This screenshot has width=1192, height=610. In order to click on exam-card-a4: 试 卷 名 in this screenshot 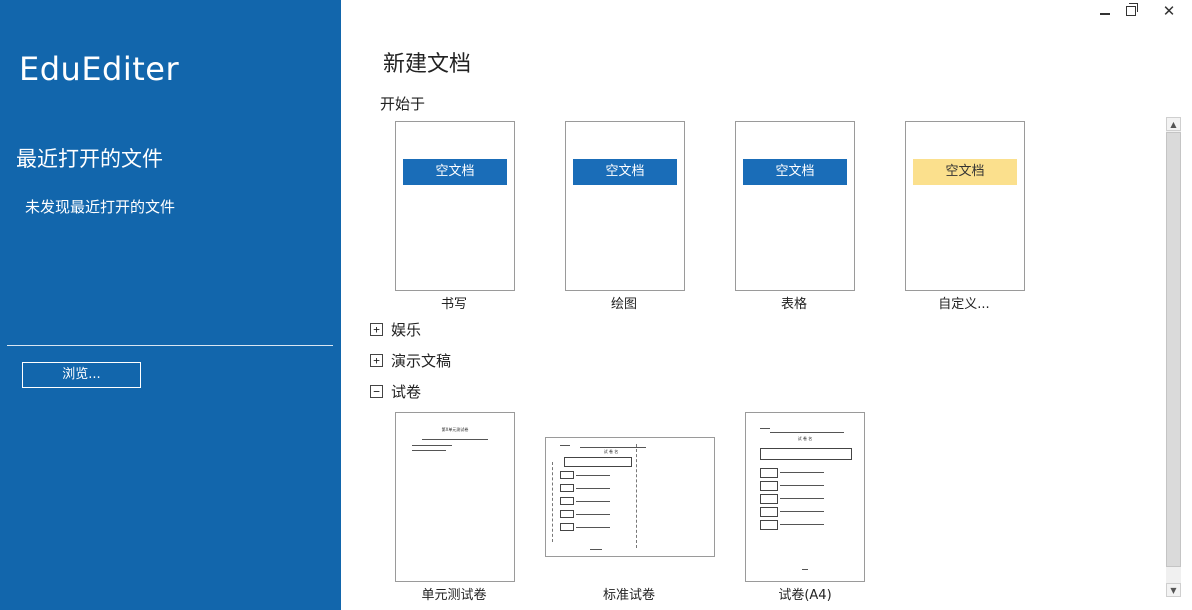, I will do `click(805, 497)`.